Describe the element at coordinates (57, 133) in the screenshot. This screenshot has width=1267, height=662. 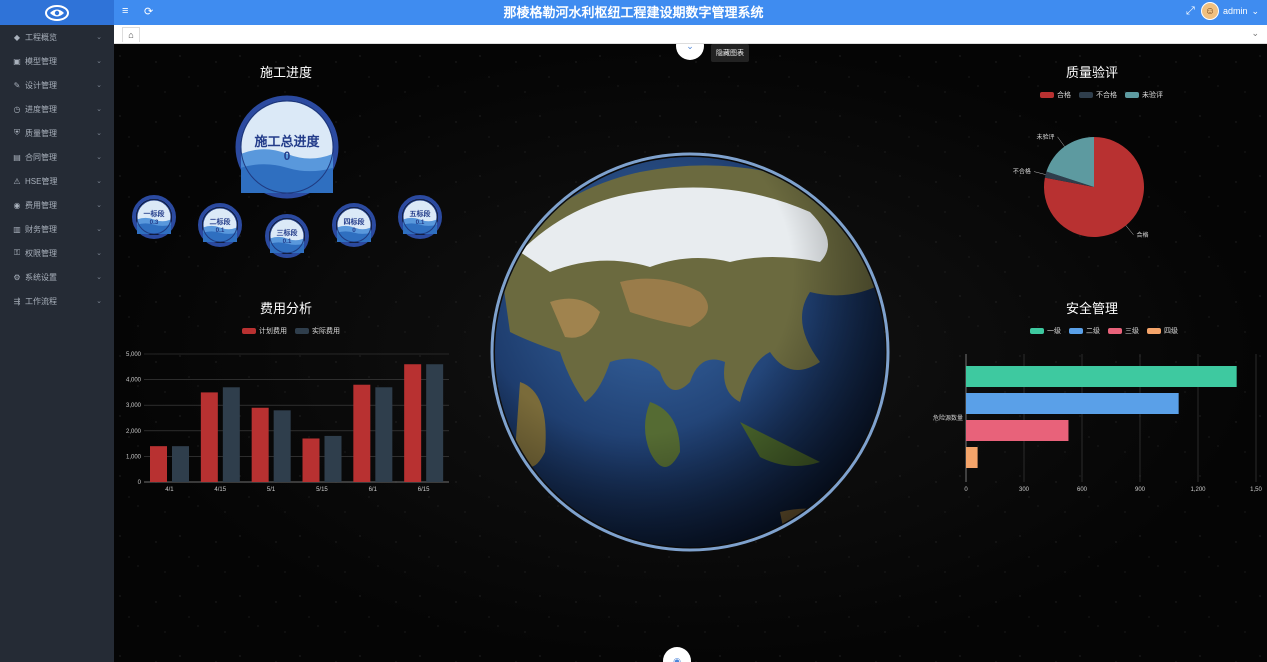
I see `sidebar-item: ⛨ 质量管理 ⌄` at that location.